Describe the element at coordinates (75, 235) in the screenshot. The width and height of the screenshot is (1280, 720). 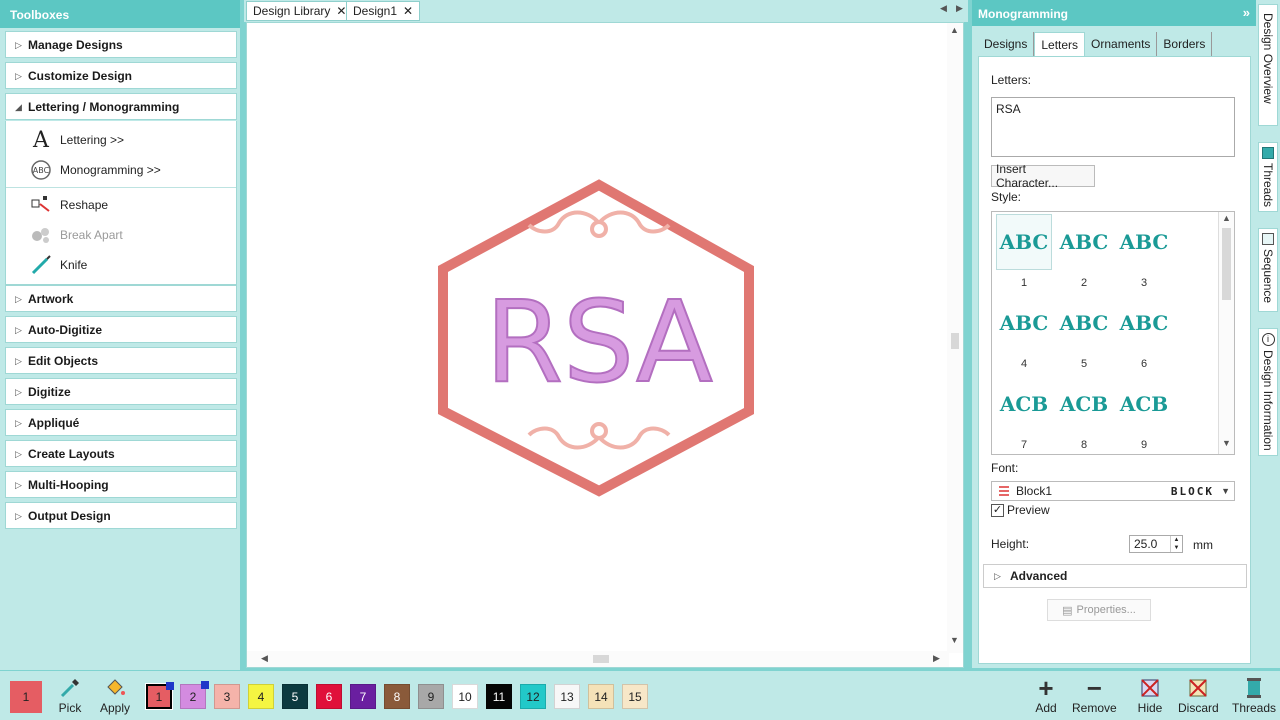
I see `break-apart-tool: Break Apart` at that location.